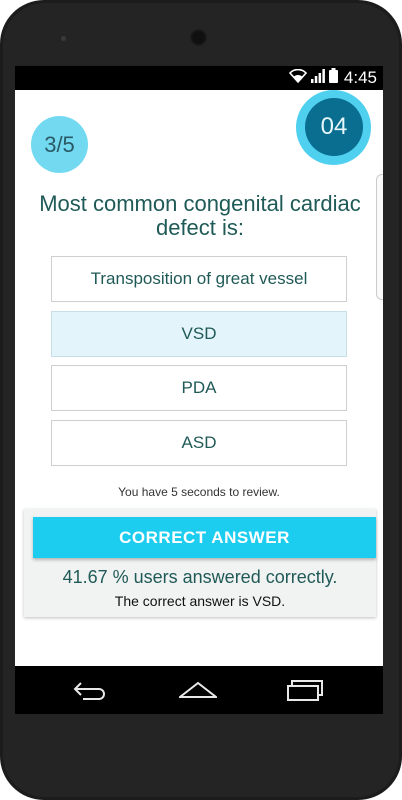 This screenshot has height=800, width=402. What do you see at coordinates (200, 601) in the screenshot?
I see `correct-answer-text: The correct answer is VSD.` at bounding box center [200, 601].